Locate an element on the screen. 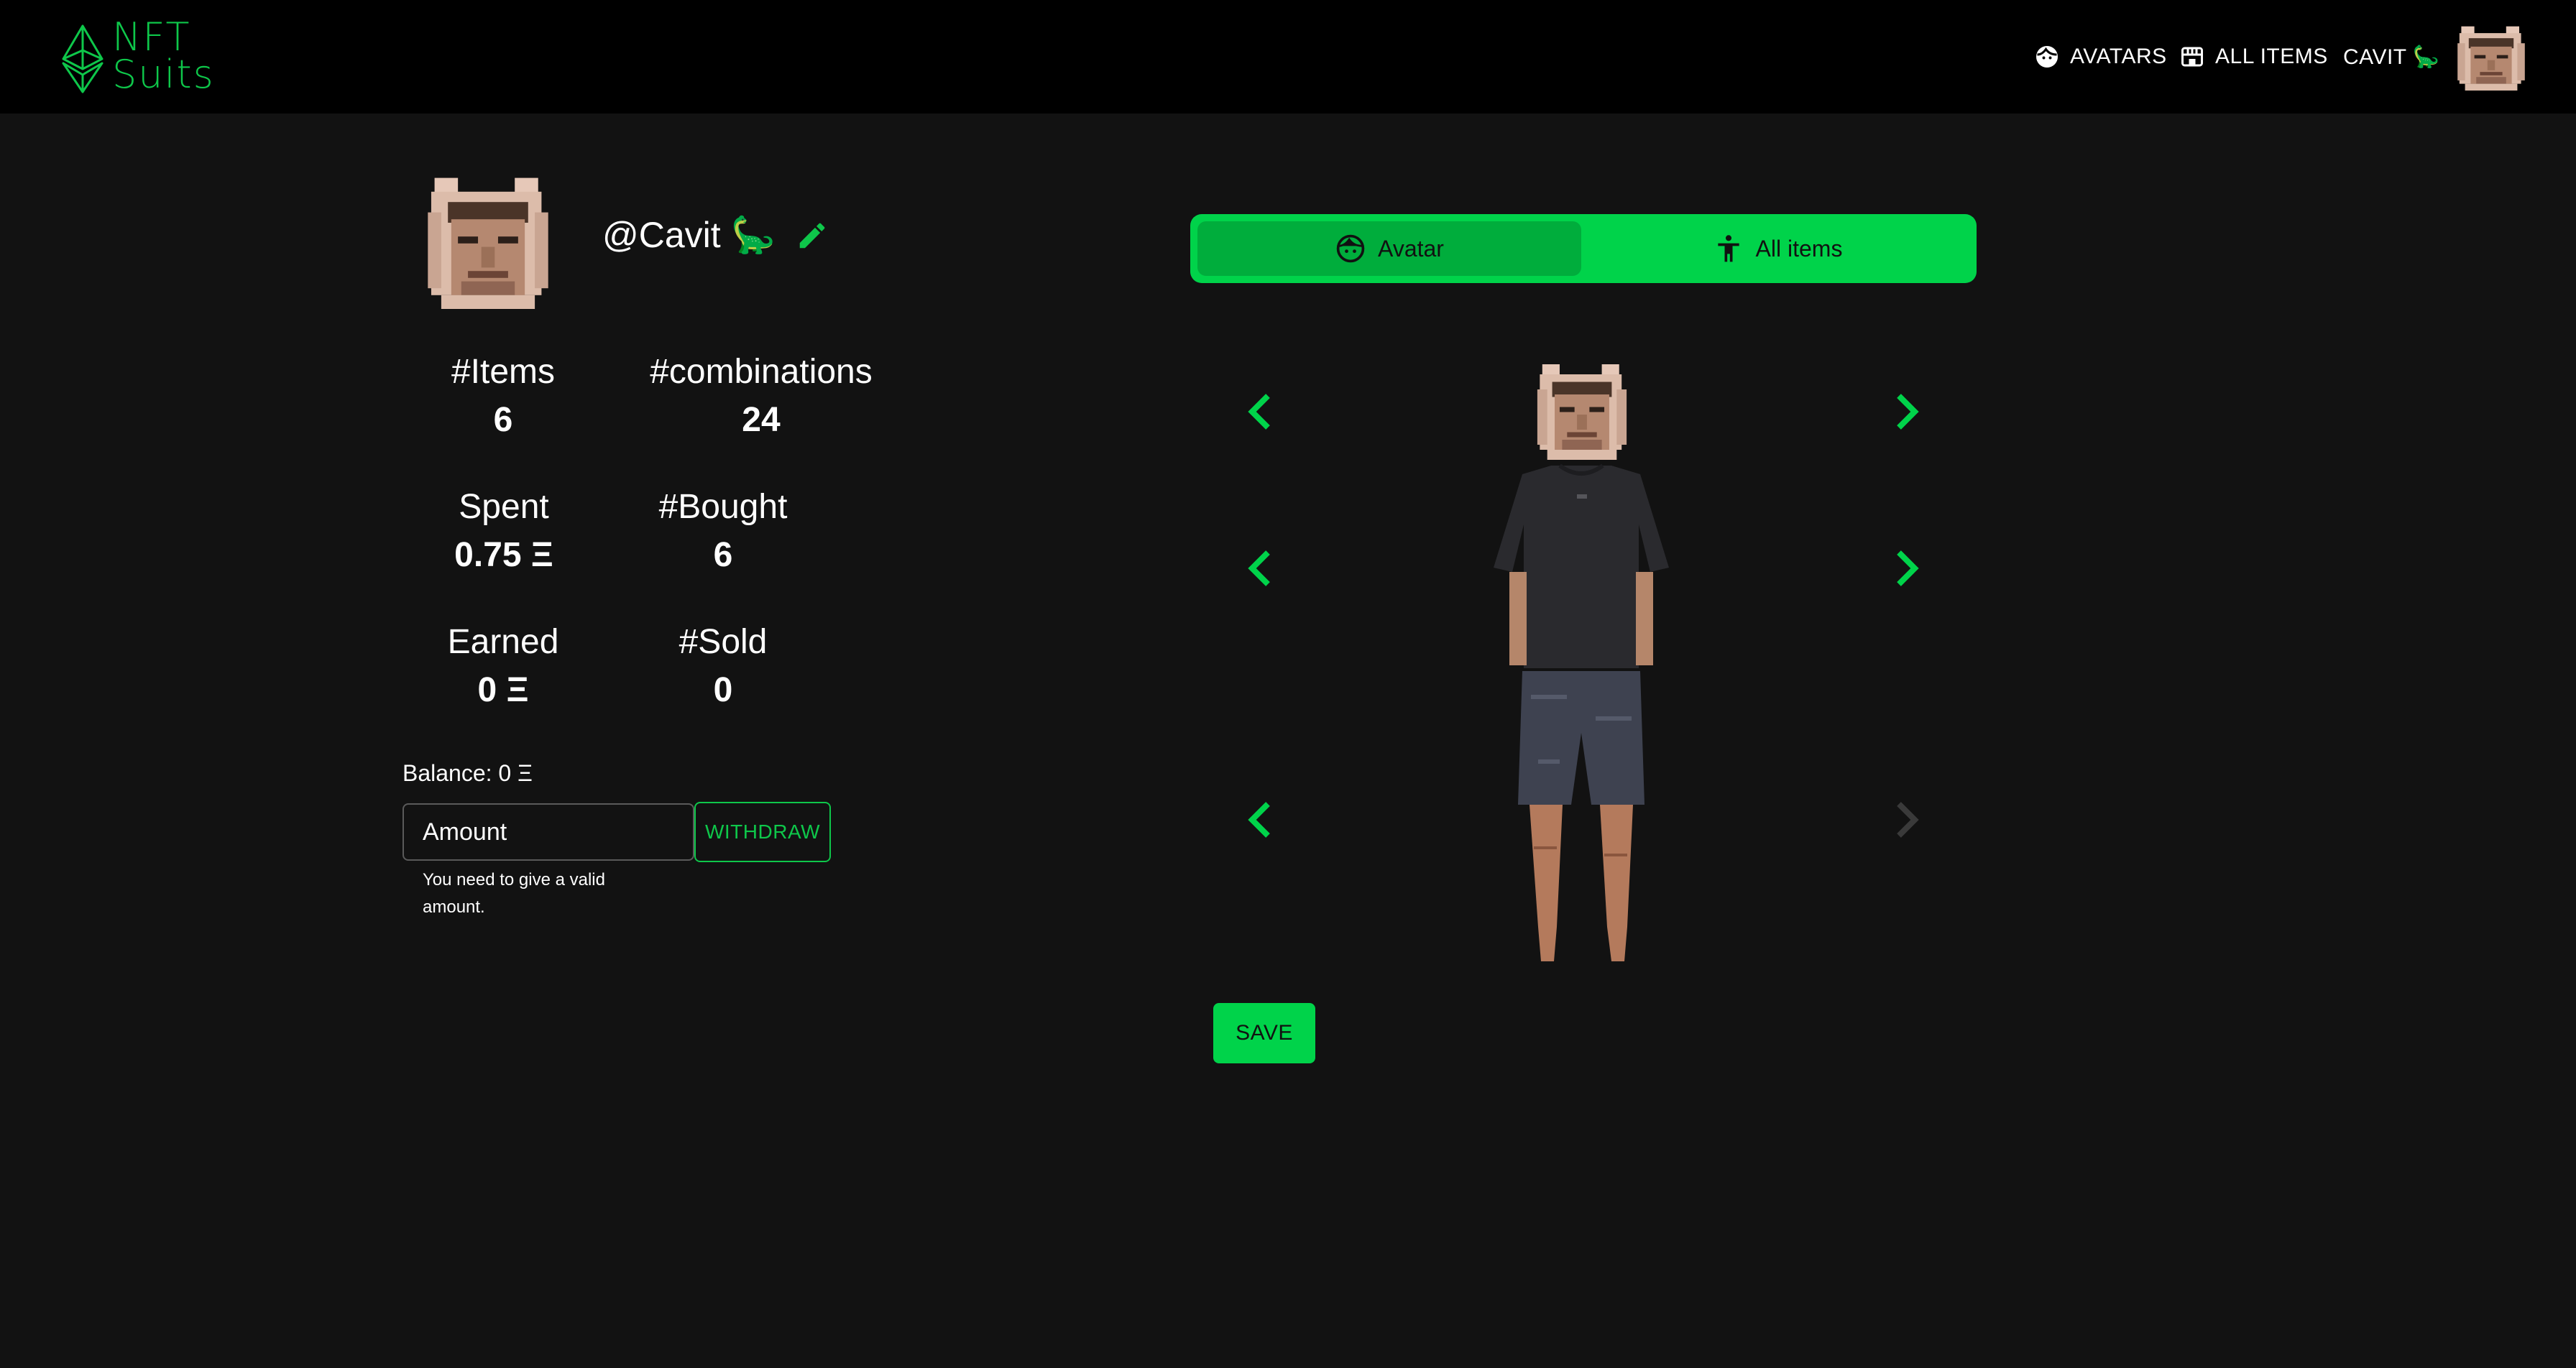  user-avatar is located at coordinates (2491, 57).